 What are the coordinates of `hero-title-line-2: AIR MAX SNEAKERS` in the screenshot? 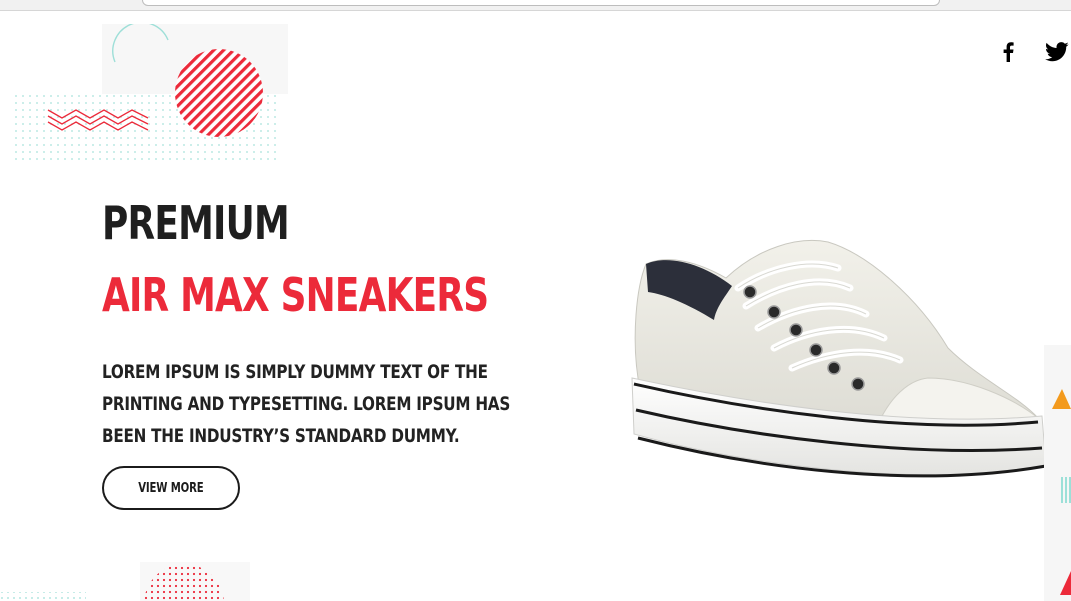 It's located at (295, 295).